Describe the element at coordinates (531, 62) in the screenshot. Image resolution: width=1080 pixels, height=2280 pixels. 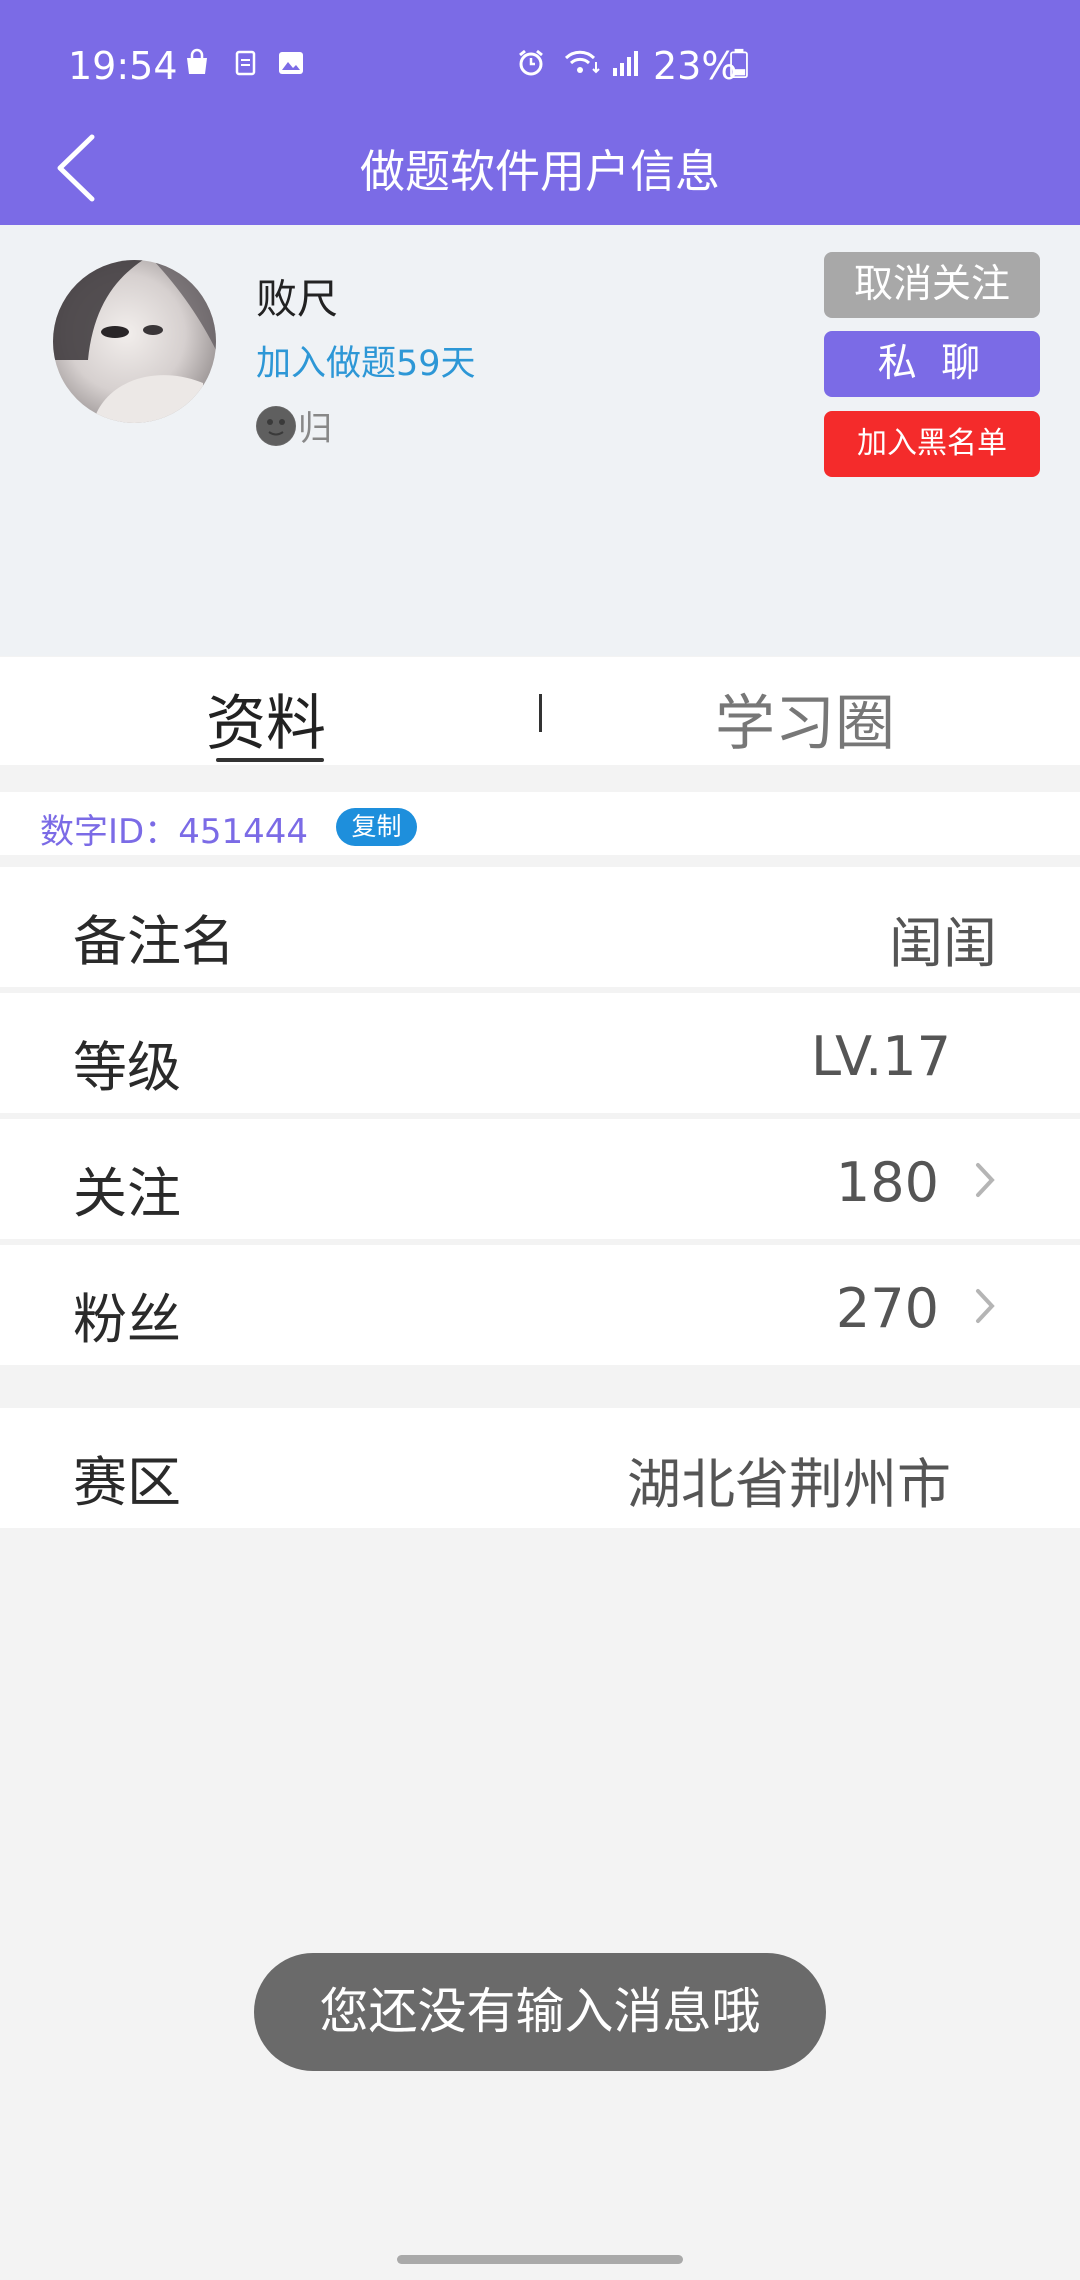
I see `alarm-icon` at that location.